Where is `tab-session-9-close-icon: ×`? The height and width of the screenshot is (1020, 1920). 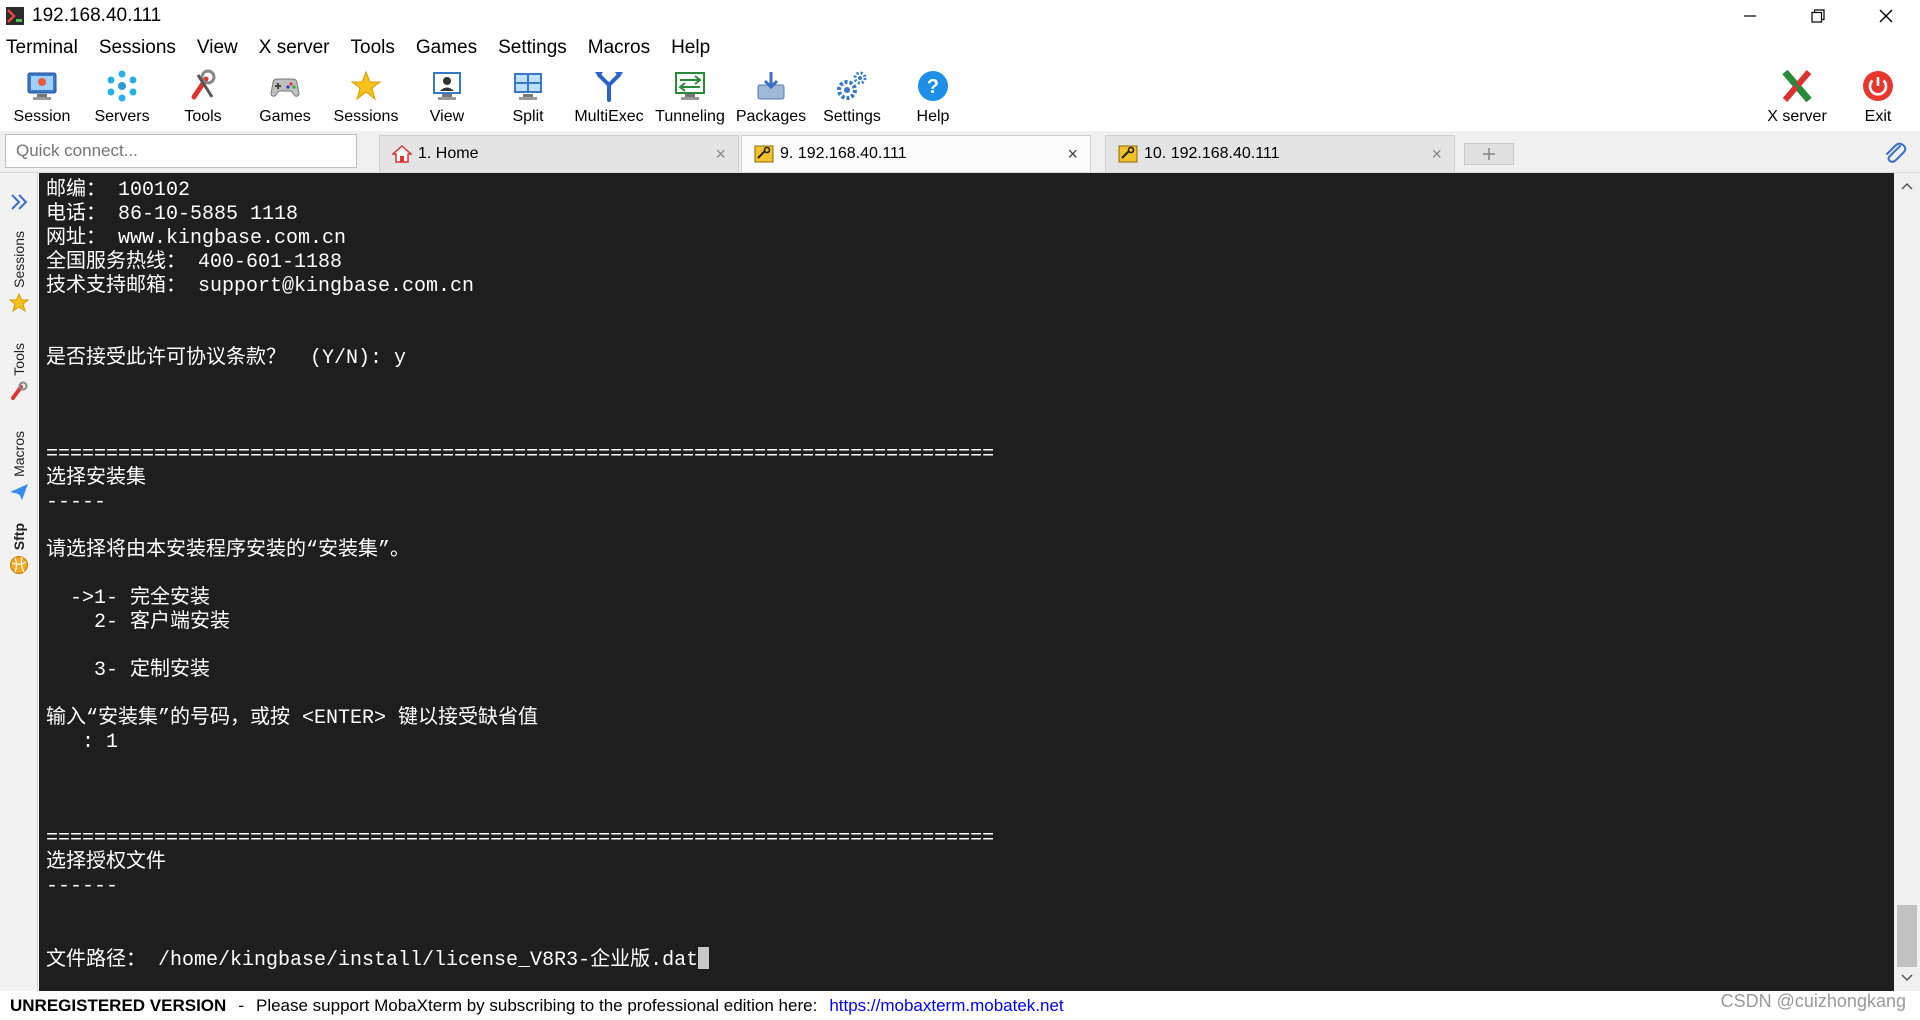
tab-session-9-close-icon: × is located at coordinates (1072, 154).